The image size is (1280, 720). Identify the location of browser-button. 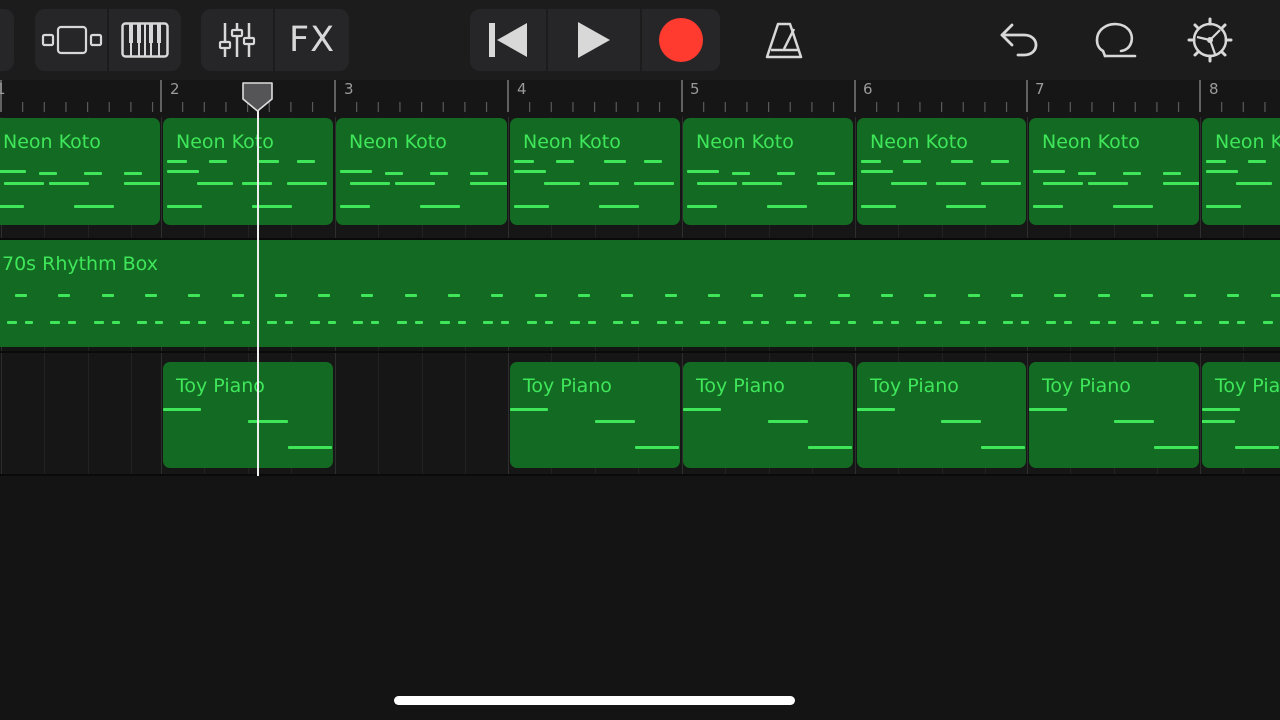
(7, 40).